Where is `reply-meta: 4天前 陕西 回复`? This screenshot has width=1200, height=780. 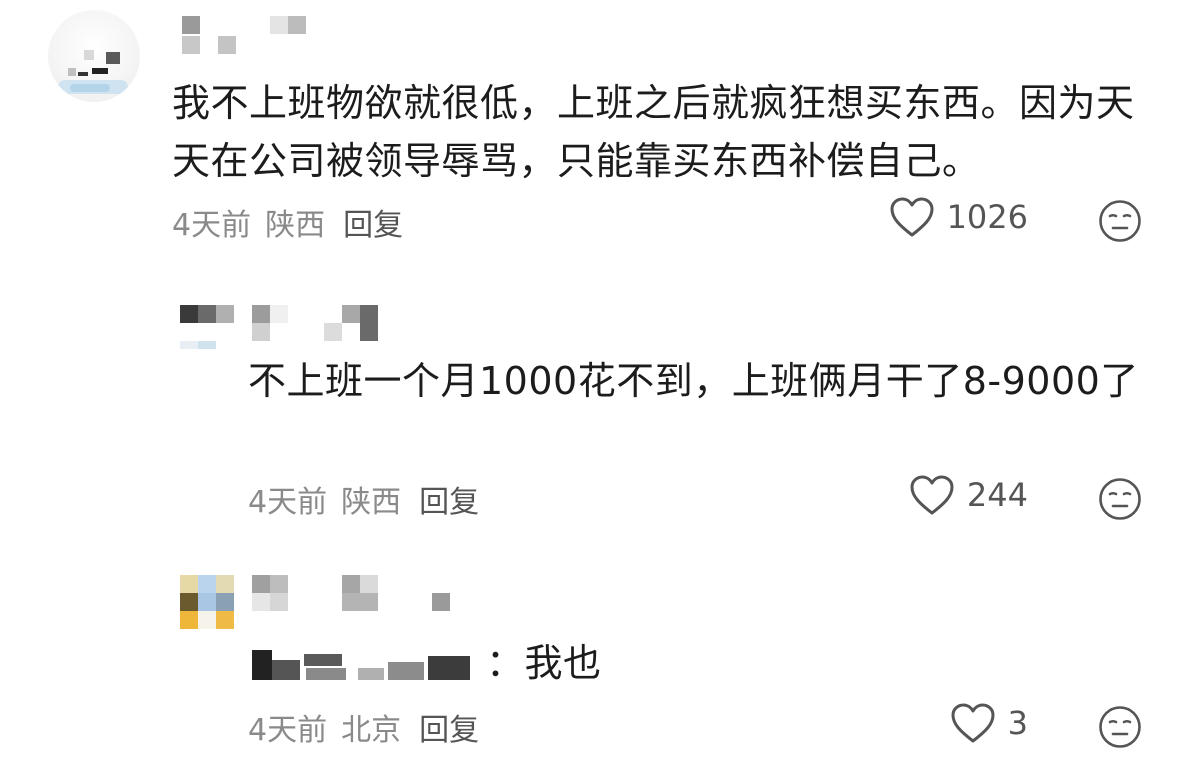 reply-meta: 4天前 陕西 回复 is located at coordinates (363, 499).